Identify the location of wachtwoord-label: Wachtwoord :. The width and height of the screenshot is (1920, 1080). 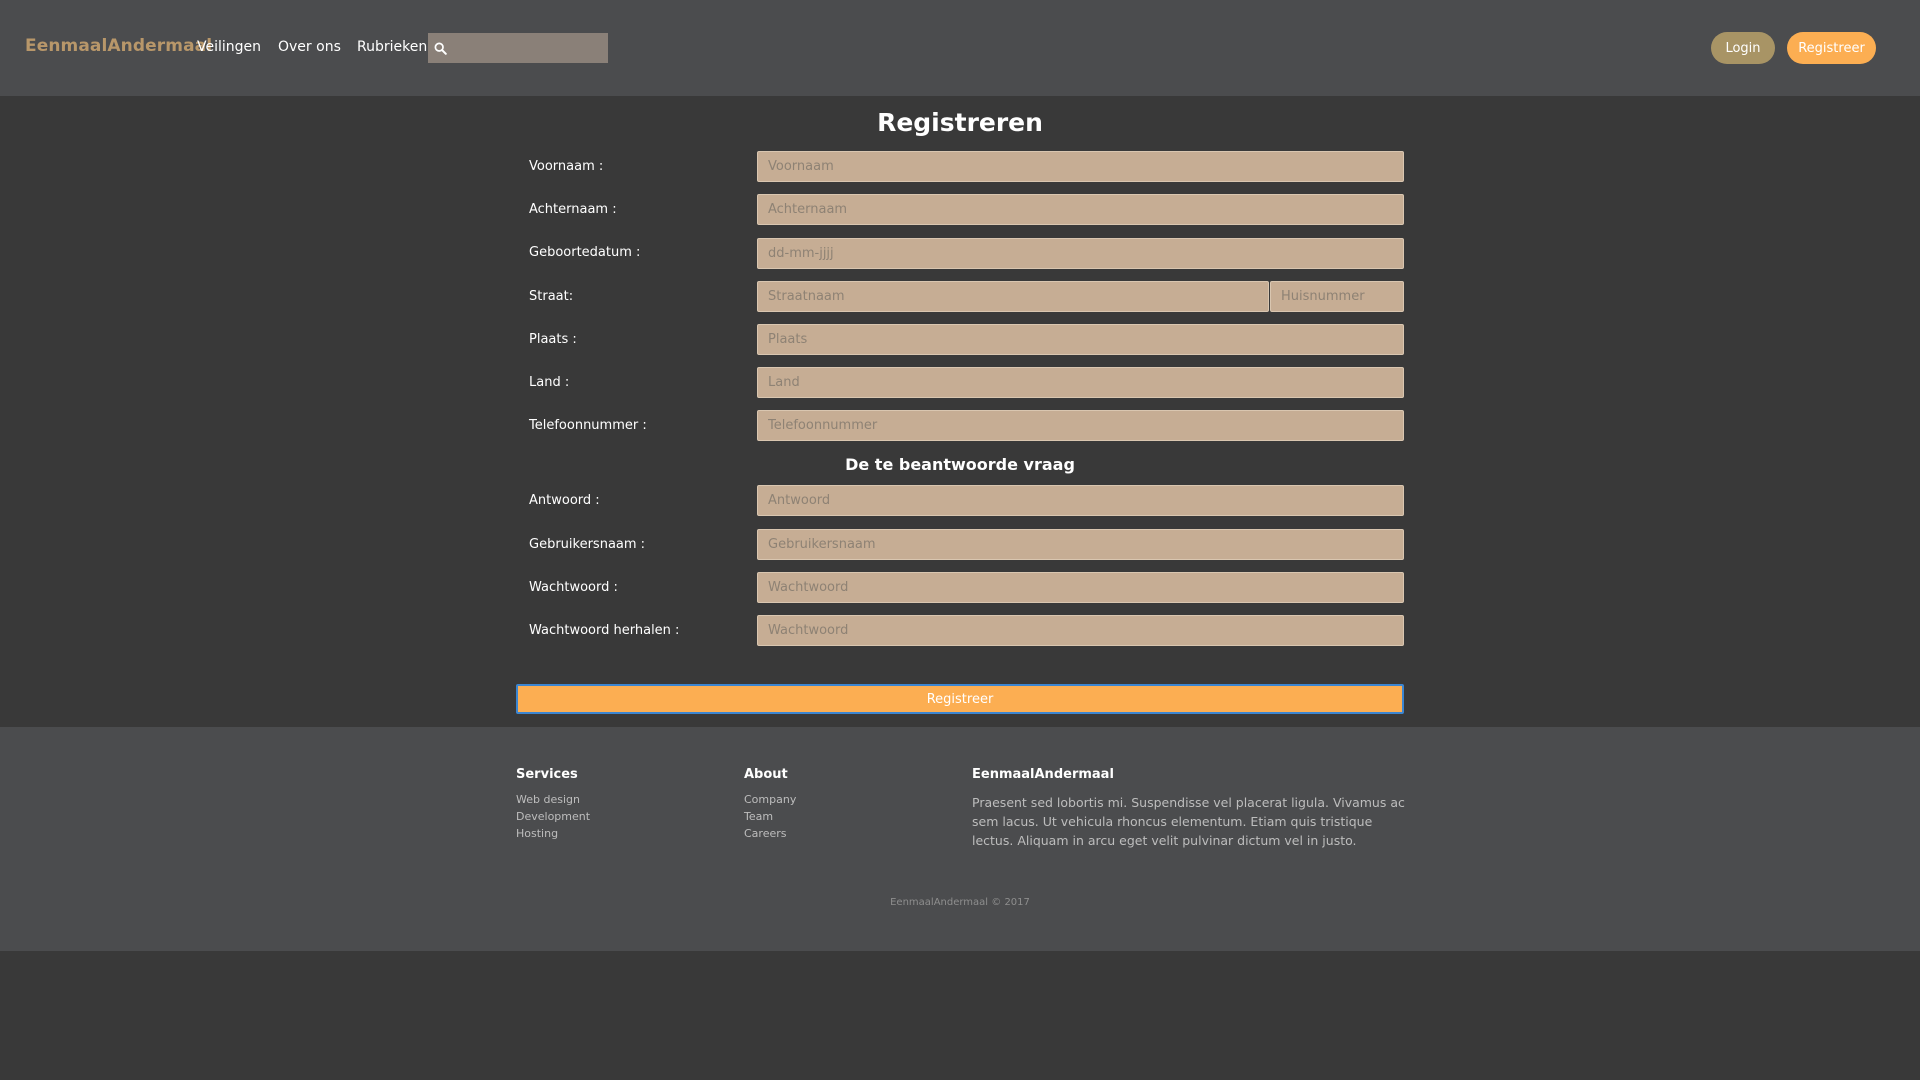
(573, 587).